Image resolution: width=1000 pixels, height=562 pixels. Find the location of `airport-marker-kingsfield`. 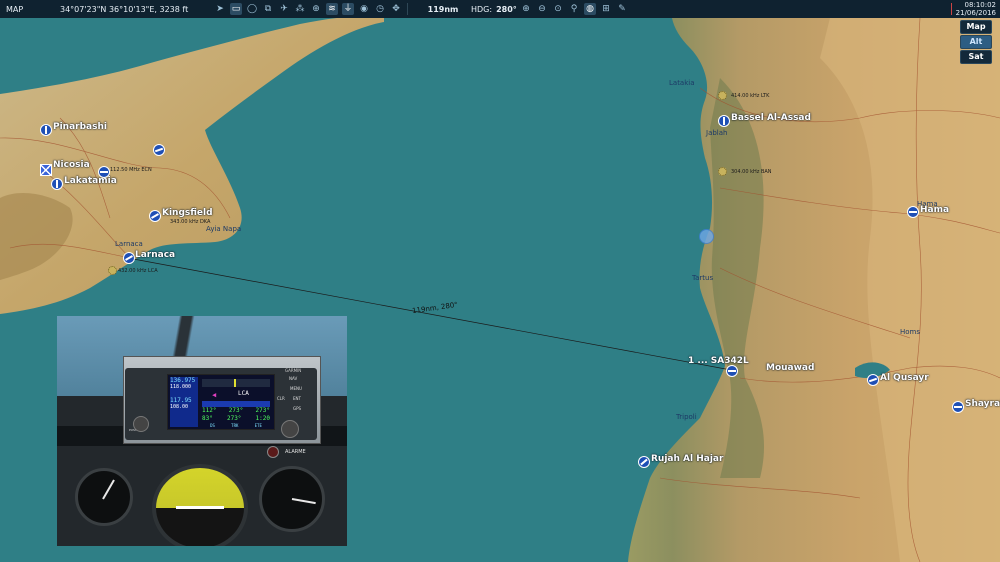

airport-marker-kingsfield is located at coordinates (155, 216).